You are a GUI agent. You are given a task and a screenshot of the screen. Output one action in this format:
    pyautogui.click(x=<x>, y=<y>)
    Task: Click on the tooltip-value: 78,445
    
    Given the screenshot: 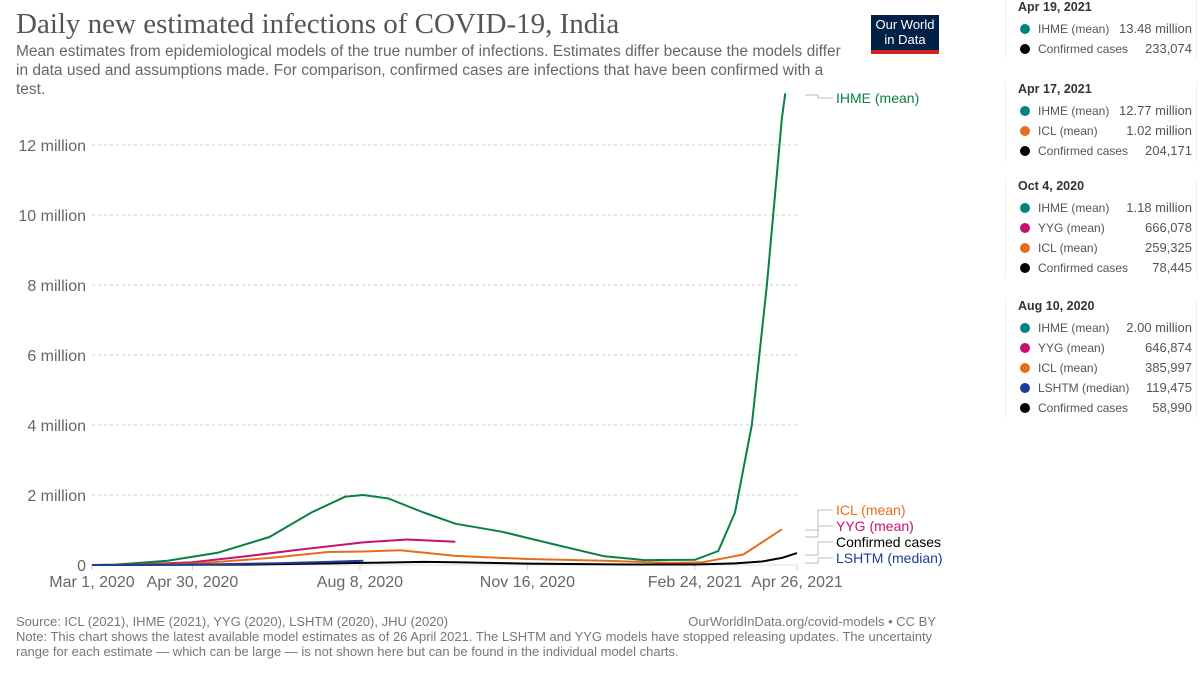 What is the action you would take?
    pyautogui.click(x=1172, y=267)
    